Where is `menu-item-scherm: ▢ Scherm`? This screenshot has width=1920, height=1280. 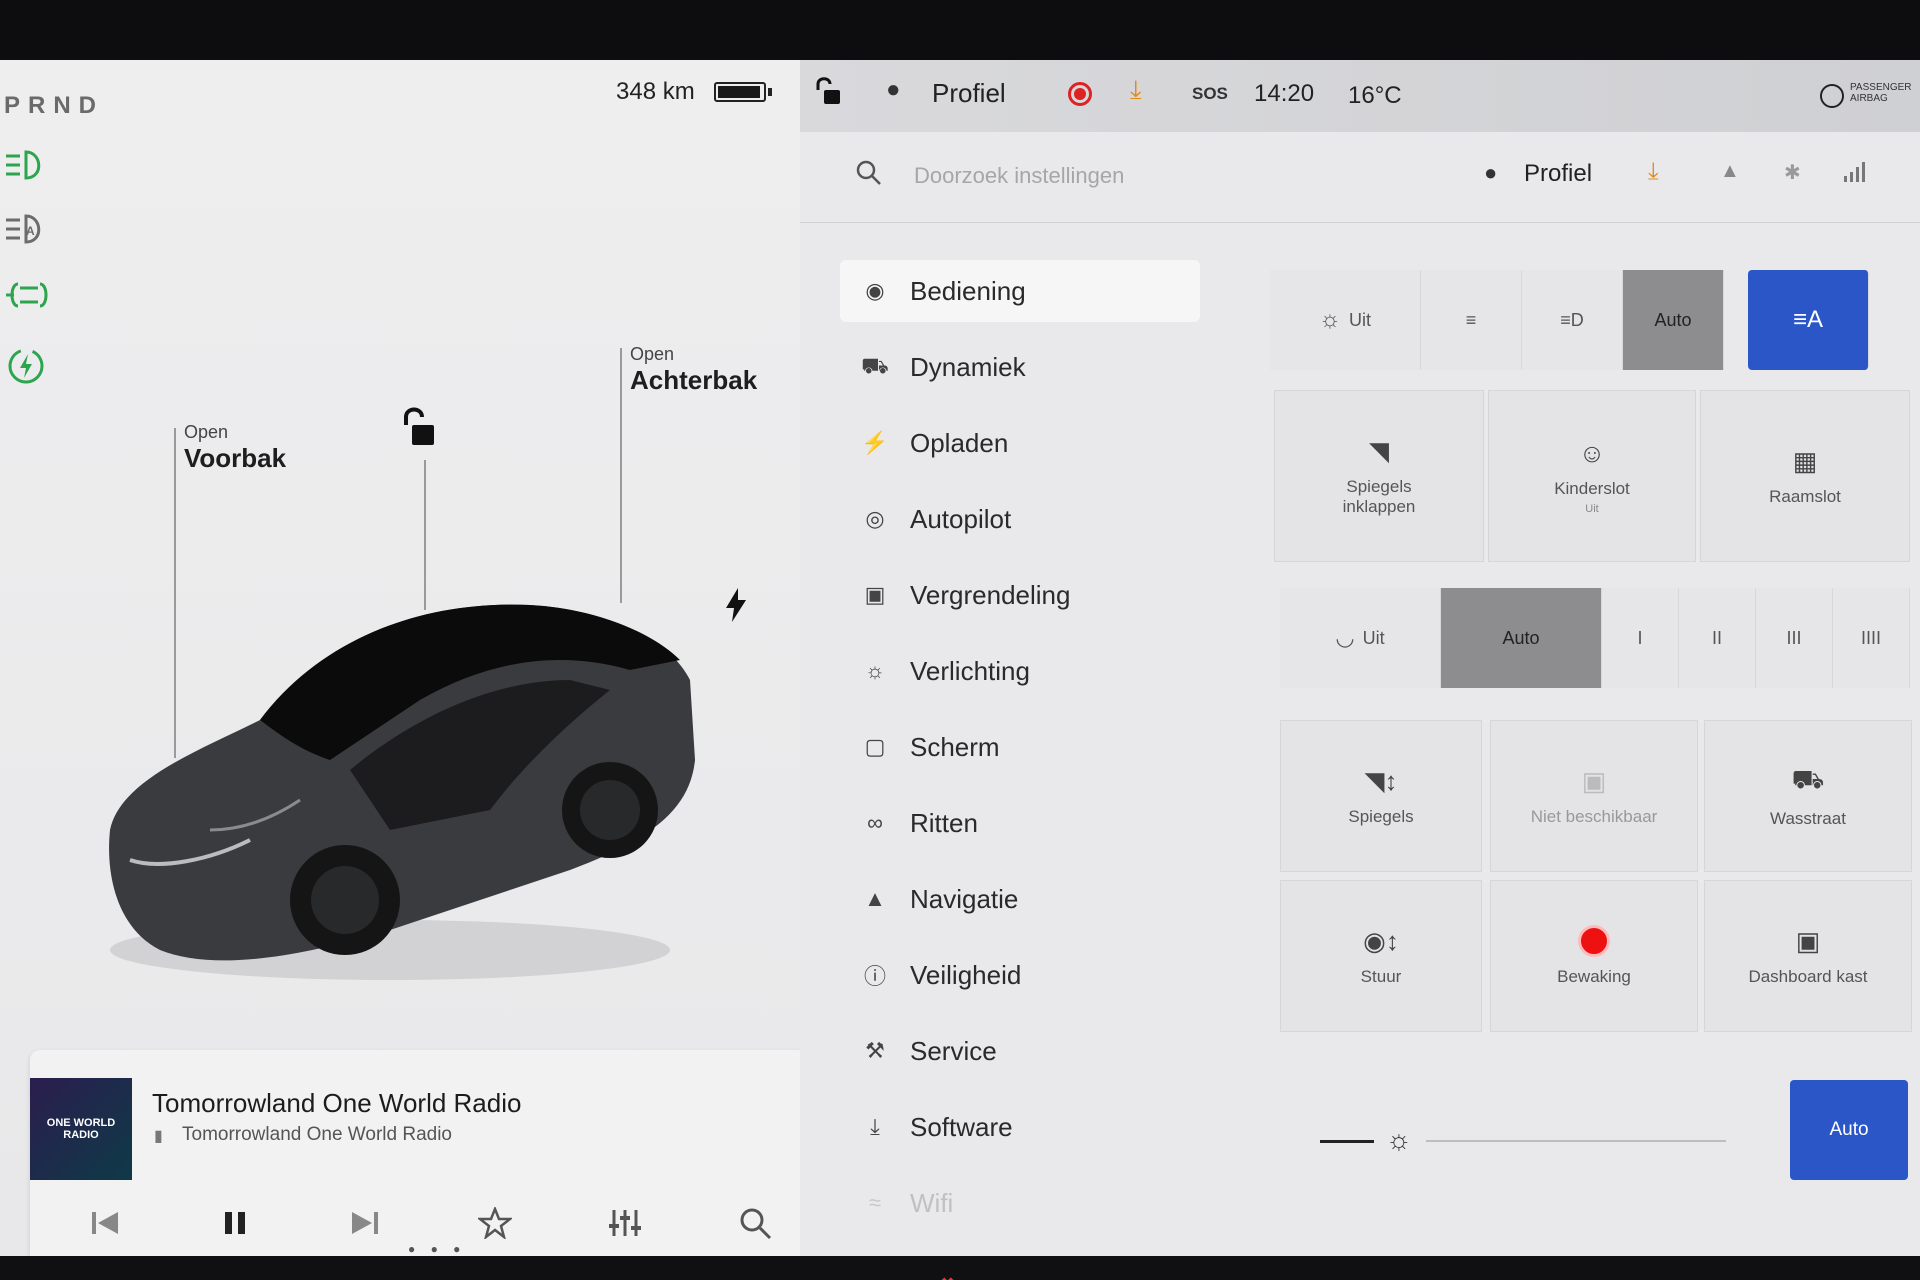
menu-item-scherm: ▢ Scherm is located at coordinates (1020, 747).